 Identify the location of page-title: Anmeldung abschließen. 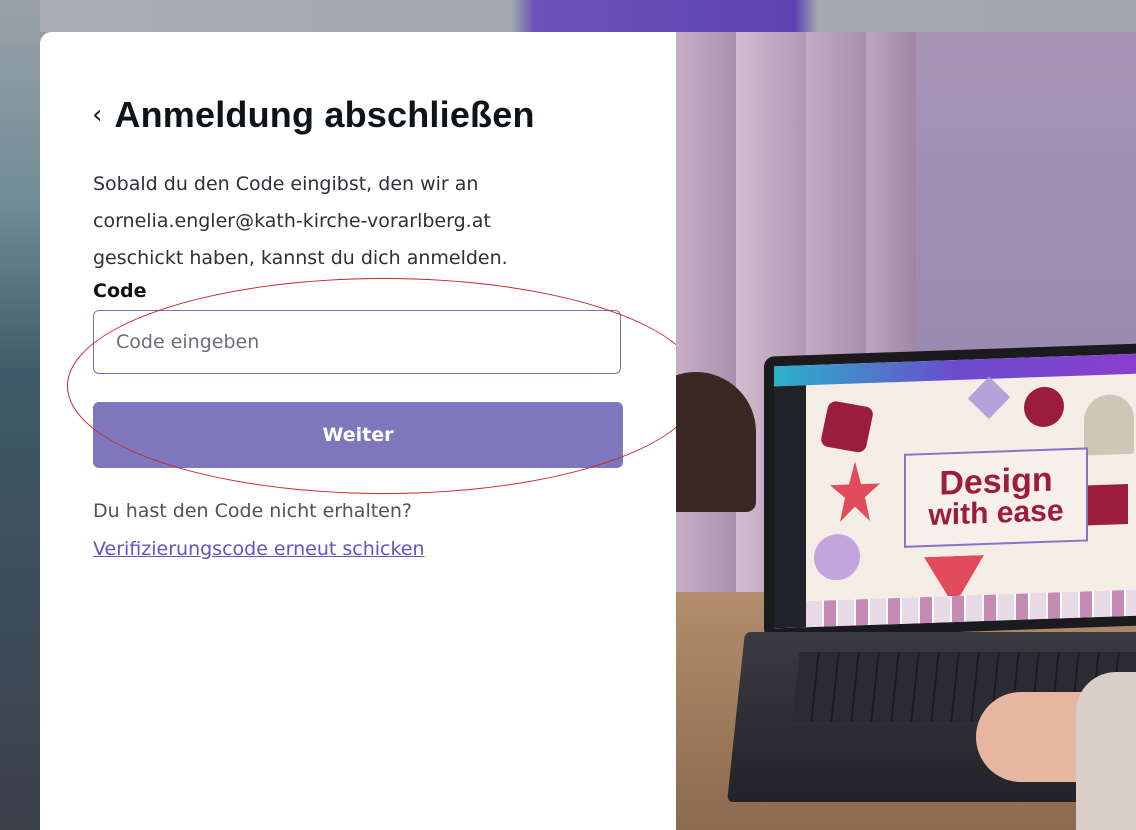
(324, 114).